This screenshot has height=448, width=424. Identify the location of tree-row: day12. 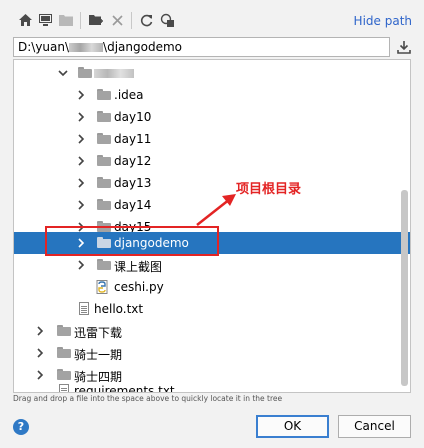
(212, 161).